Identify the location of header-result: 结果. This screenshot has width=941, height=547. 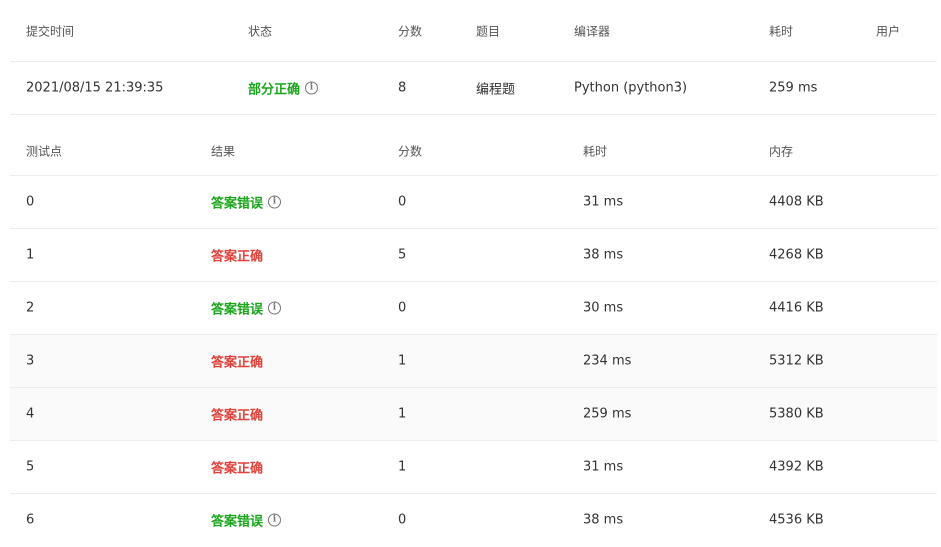
(223, 151).